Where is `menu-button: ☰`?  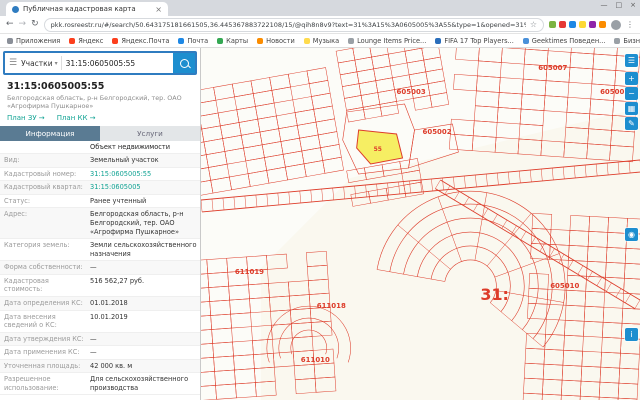
menu-button: ☰ is located at coordinates (631, 60).